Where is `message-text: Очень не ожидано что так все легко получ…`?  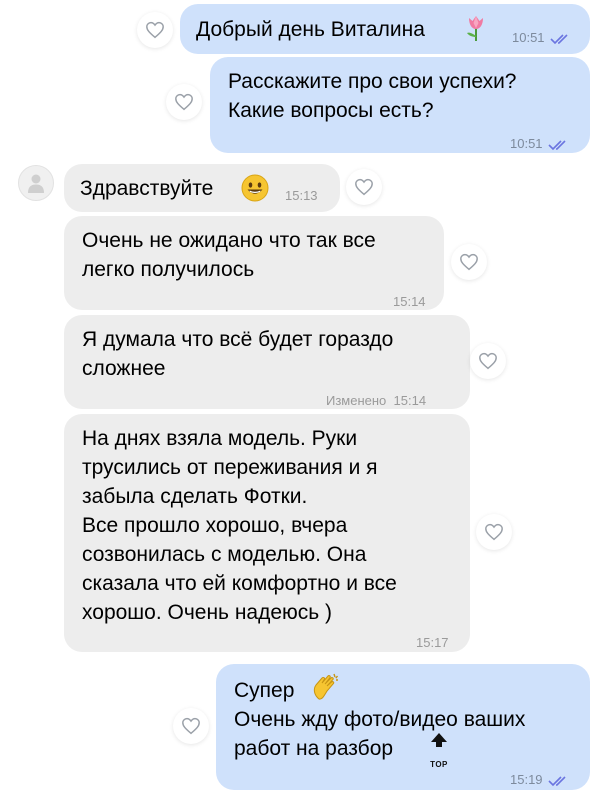
message-text: Очень не ожидано что так все легко получ… is located at coordinates (229, 255).